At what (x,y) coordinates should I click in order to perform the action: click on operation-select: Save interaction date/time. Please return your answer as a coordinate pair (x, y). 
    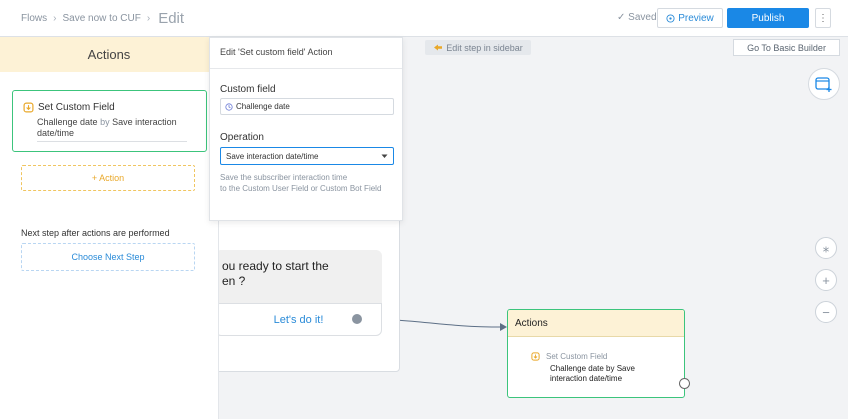
    Looking at the image, I should click on (307, 156).